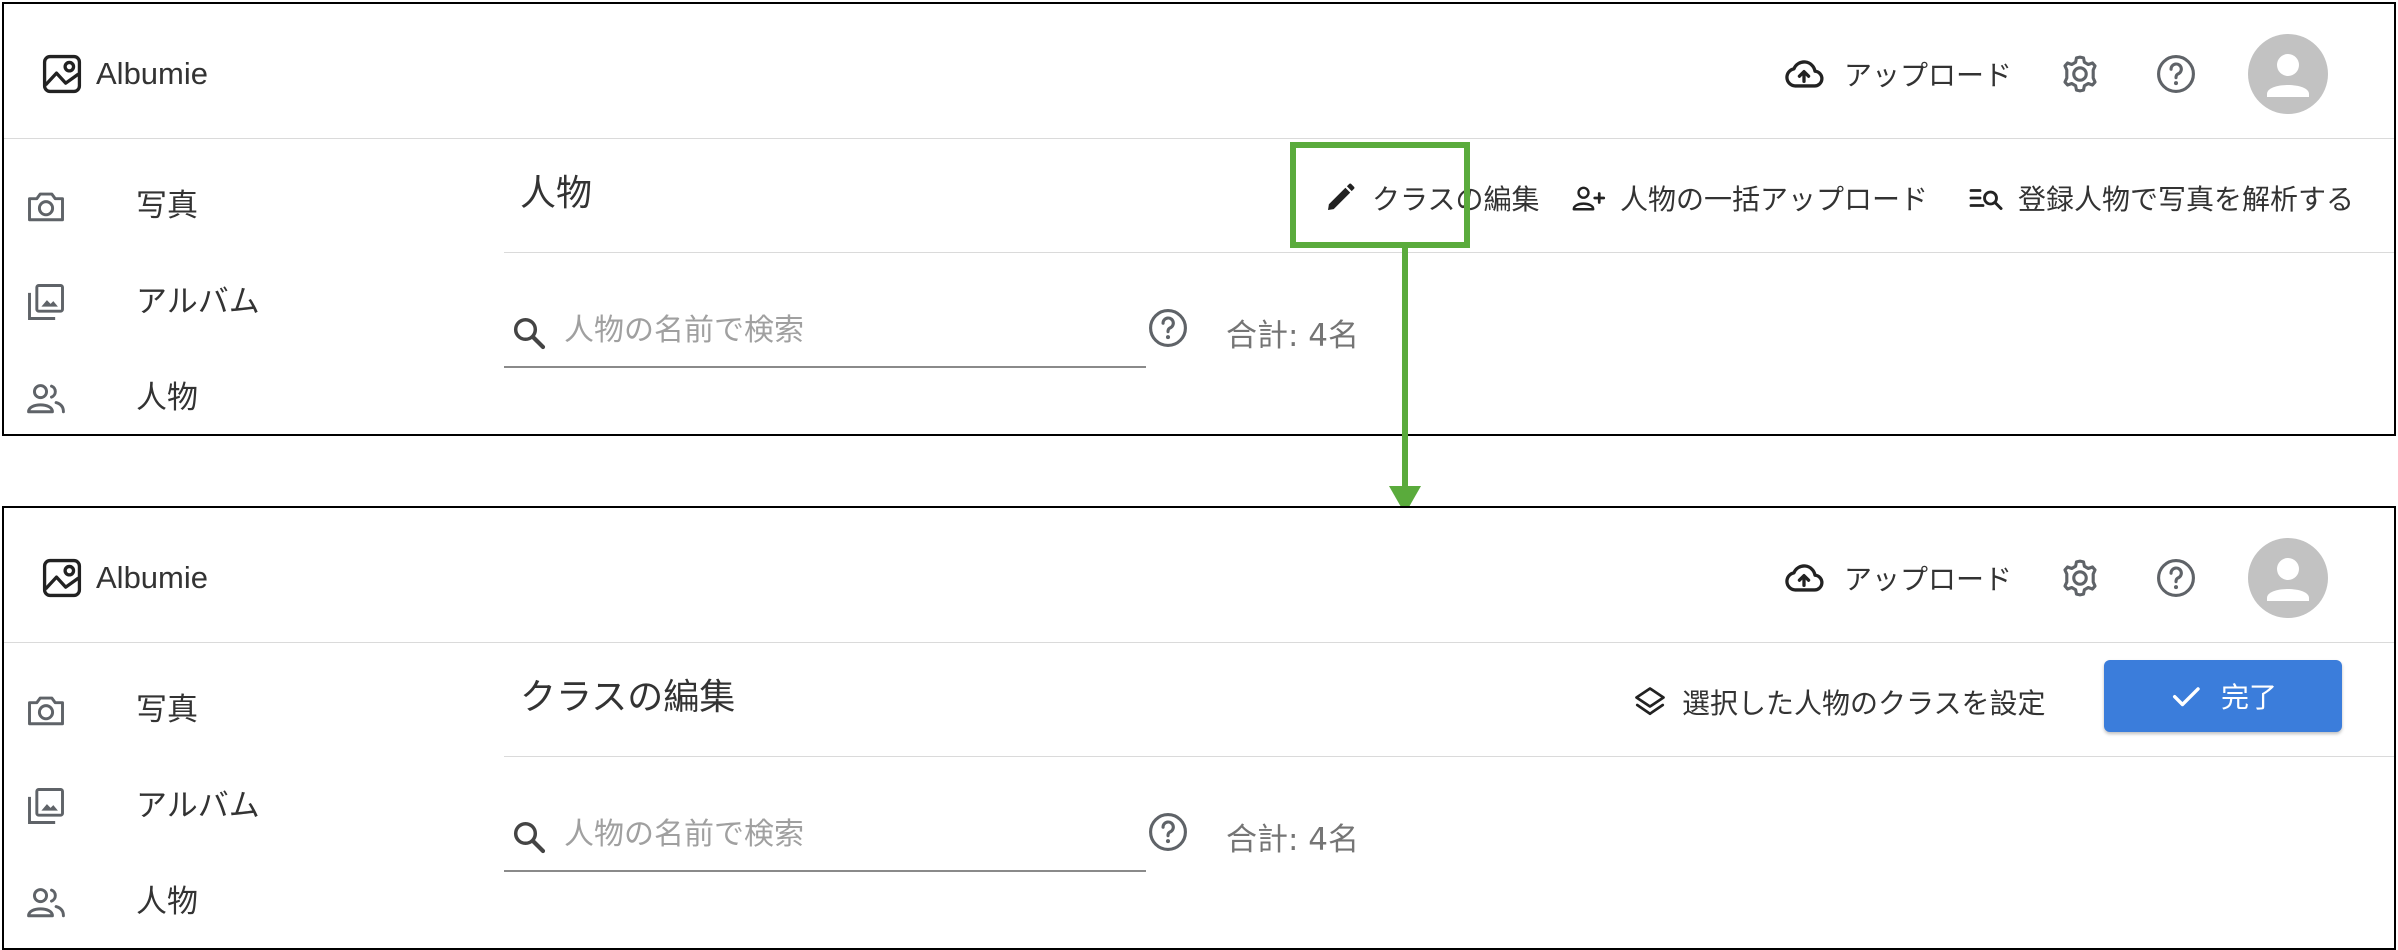 The width and height of the screenshot is (2398, 950). Describe the element at coordinates (2186, 697) in the screenshot. I see `check-icon` at that location.